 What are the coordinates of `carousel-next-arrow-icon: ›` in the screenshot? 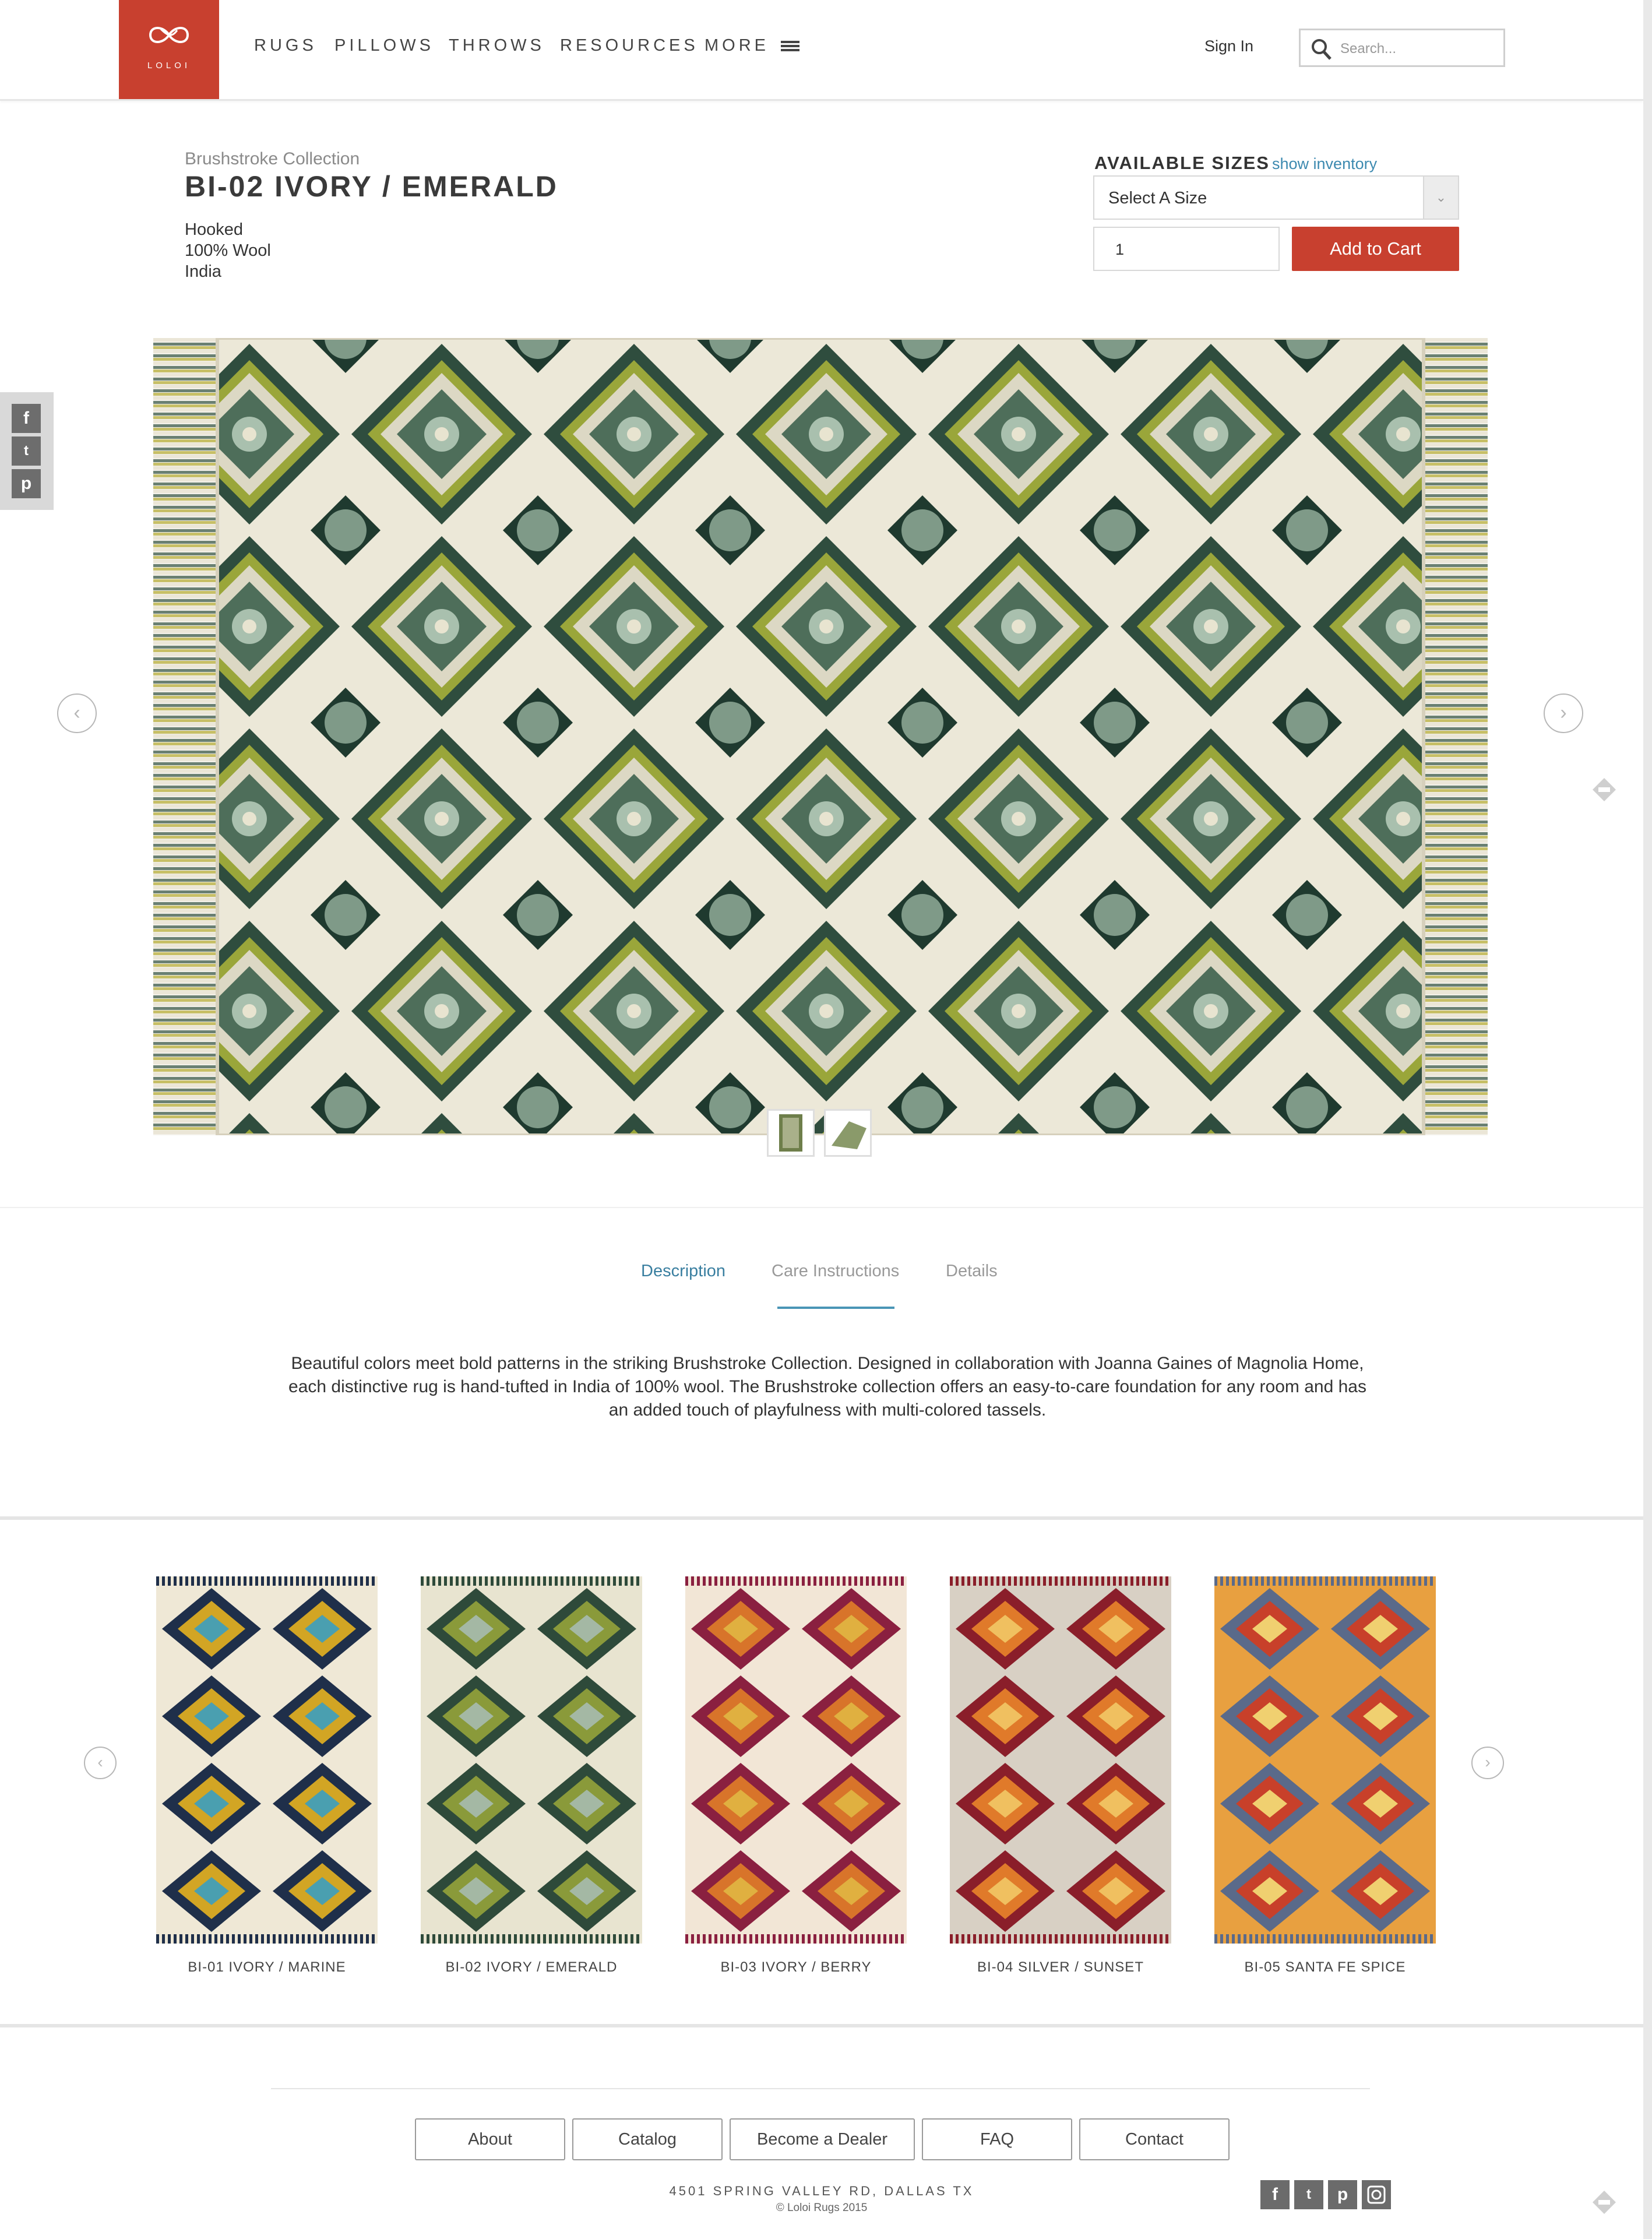 It's located at (1487, 1763).